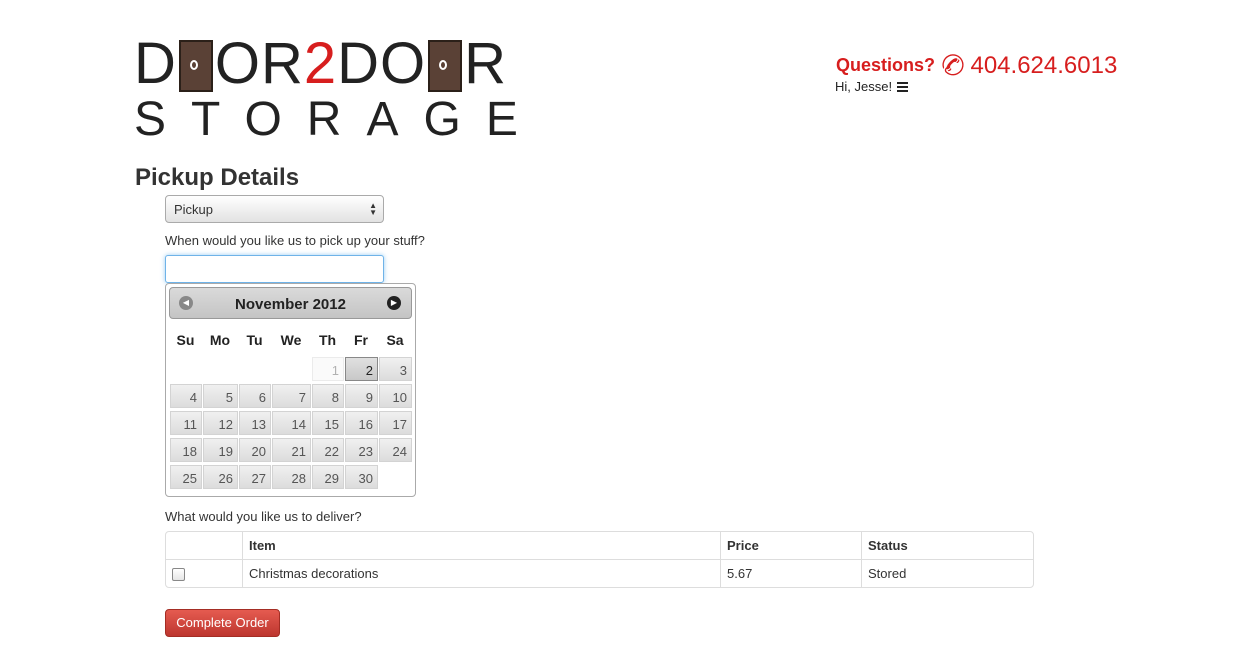 This screenshot has height=663, width=1236. Describe the element at coordinates (255, 396) in the screenshot. I see `calendar-day: 6` at that location.